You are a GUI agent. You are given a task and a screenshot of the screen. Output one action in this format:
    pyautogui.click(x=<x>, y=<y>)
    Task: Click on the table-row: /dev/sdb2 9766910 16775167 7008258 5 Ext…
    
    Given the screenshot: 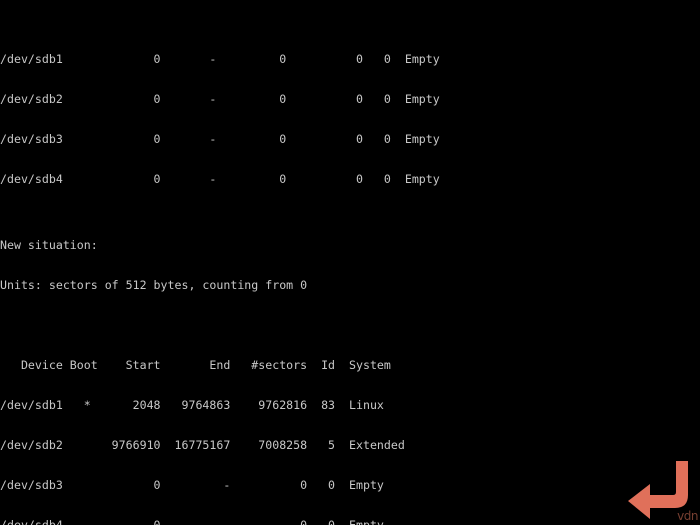 What is the action you would take?
    pyautogui.click(x=202, y=444)
    